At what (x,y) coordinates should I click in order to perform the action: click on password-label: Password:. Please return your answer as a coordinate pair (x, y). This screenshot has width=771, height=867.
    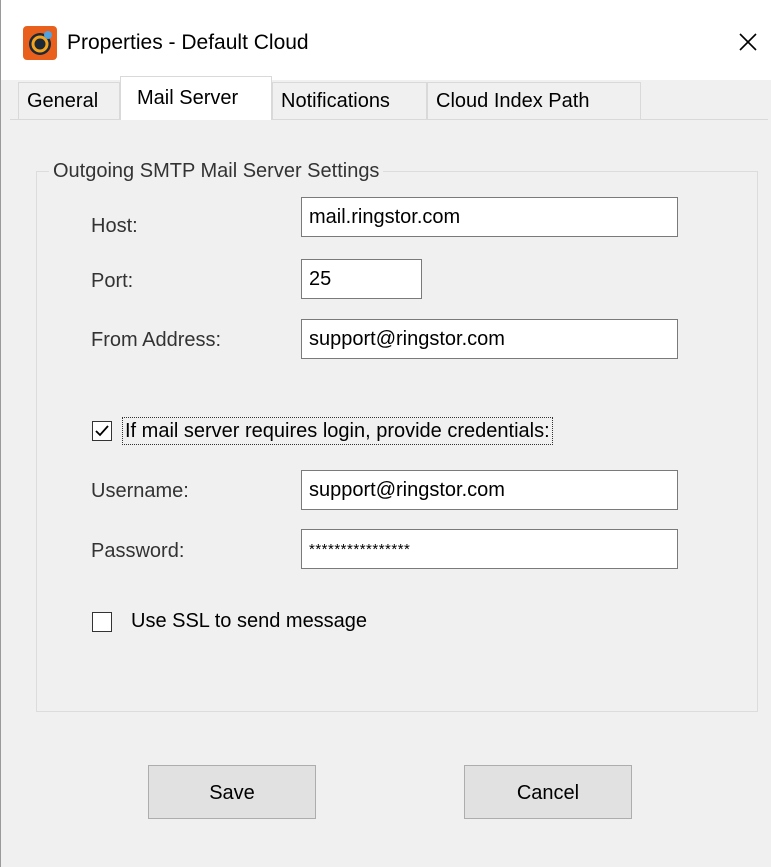
    Looking at the image, I should click on (138, 551).